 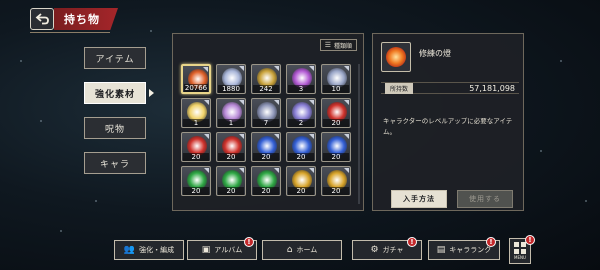 I want to click on item-slot: 20766, so click(x=196, y=79).